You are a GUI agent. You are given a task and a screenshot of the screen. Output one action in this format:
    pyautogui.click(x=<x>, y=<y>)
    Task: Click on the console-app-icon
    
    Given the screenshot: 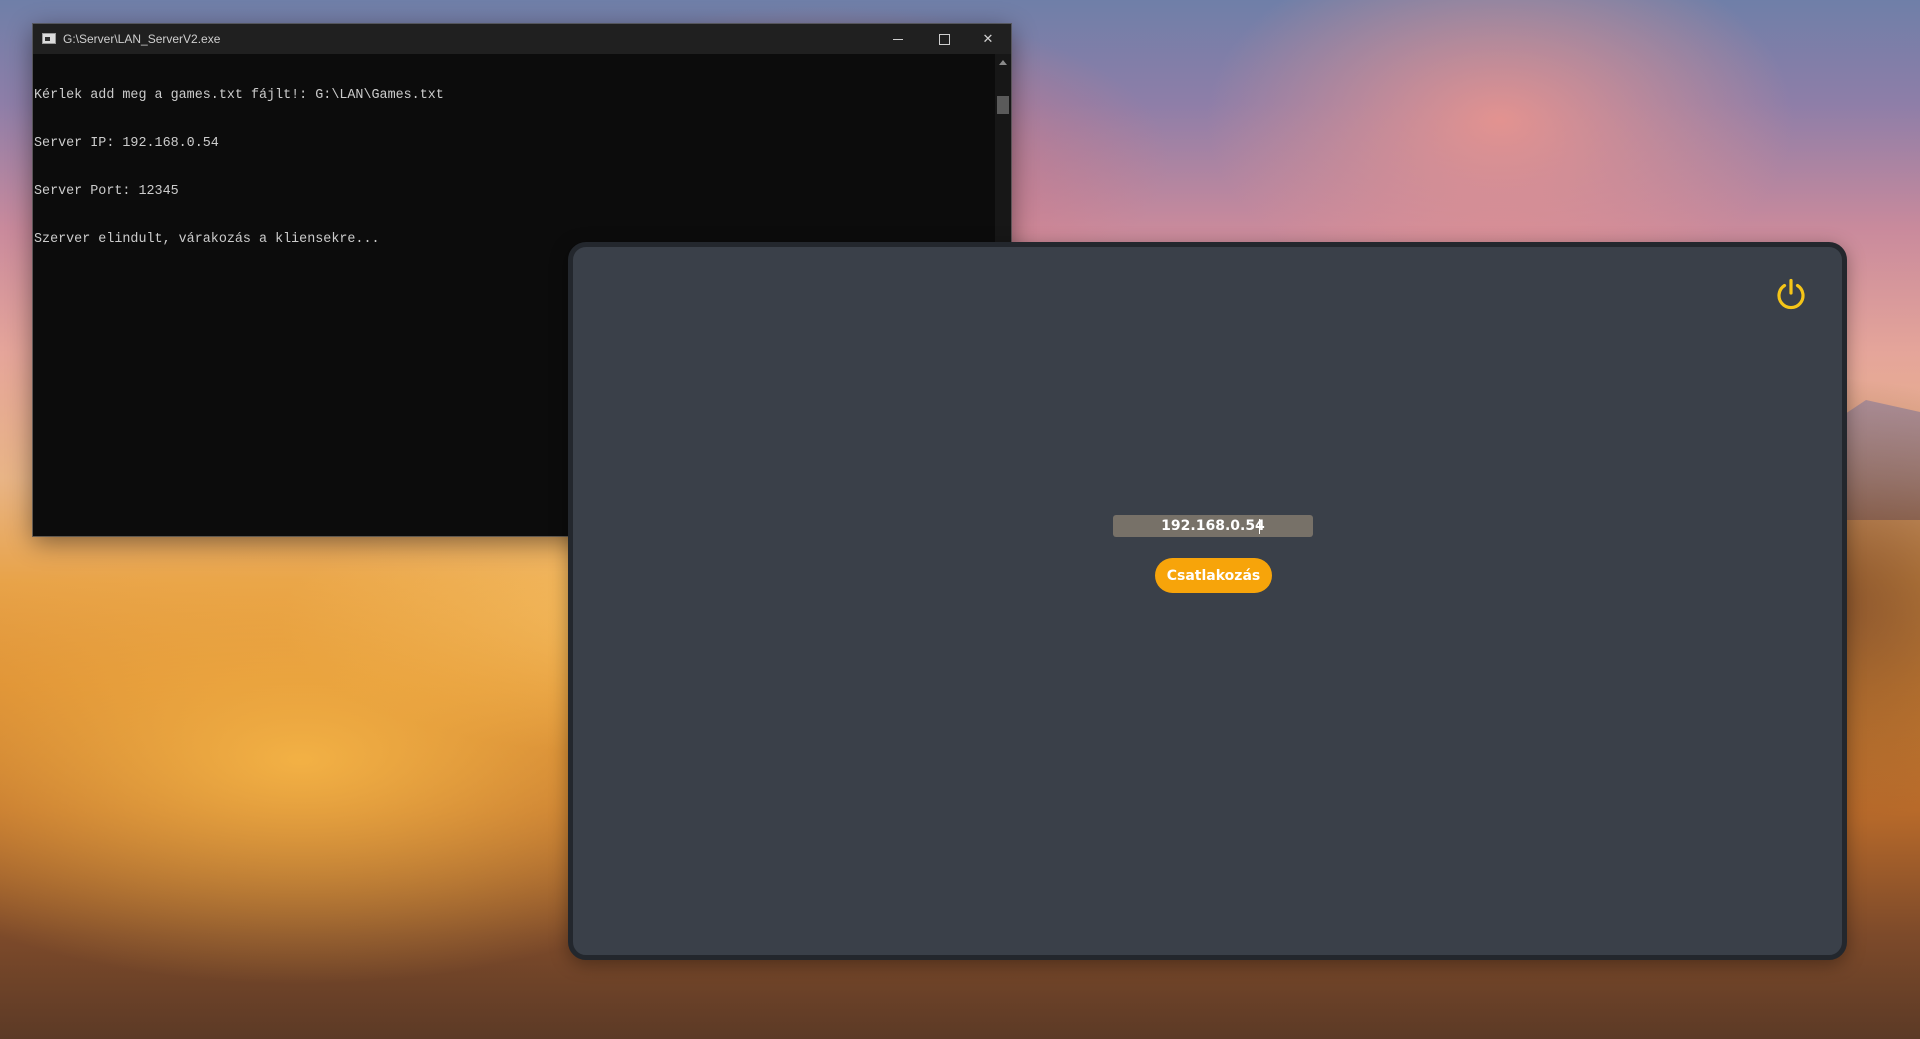 What is the action you would take?
    pyautogui.click(x=49, y=38)
    